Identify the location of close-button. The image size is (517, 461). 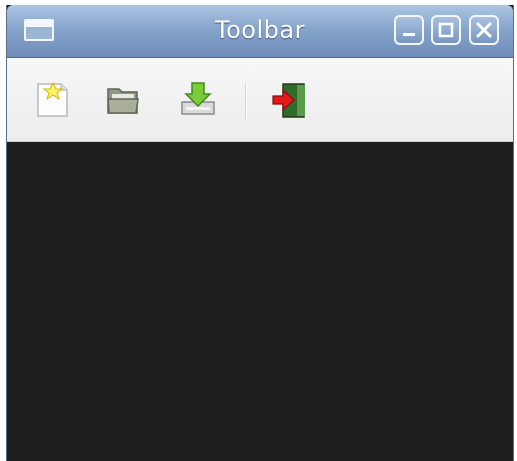
(484, 30).